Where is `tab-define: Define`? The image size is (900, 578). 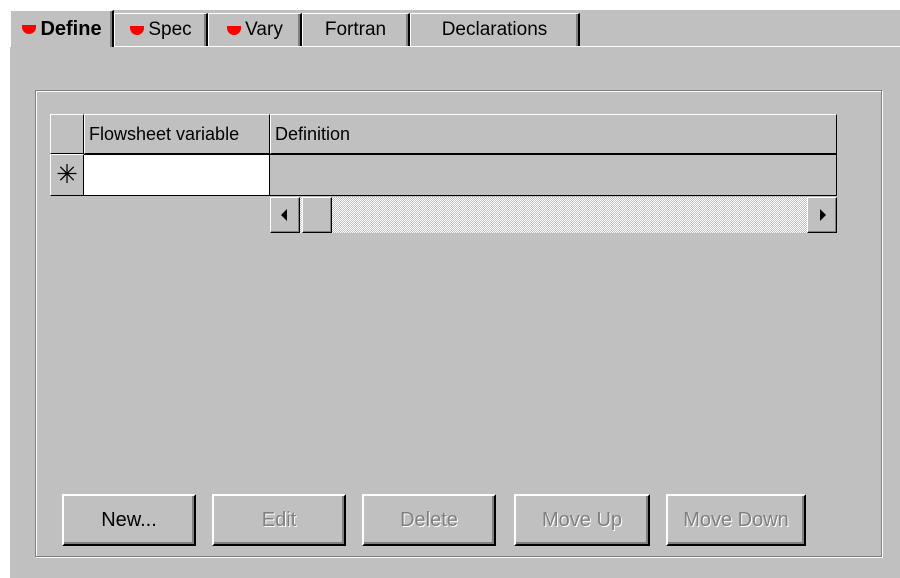
tab-define: Define is located at coordinates (62, 28).